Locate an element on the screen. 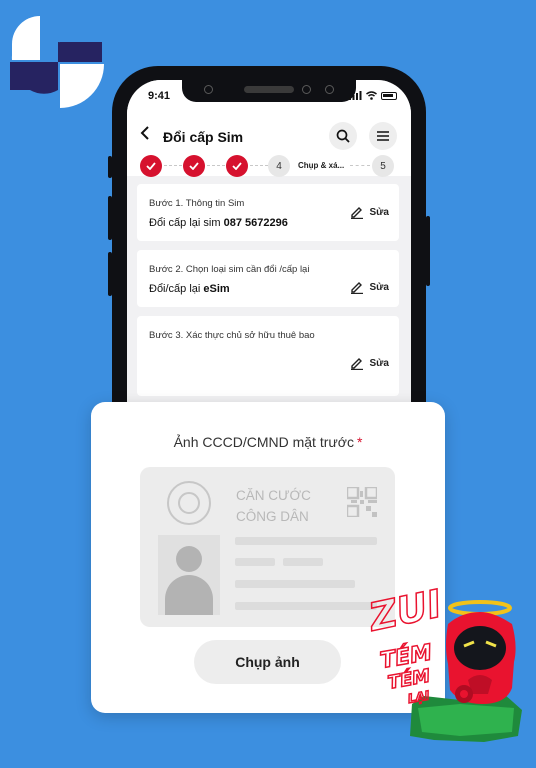  search-button is located at coordinates (343, 136).